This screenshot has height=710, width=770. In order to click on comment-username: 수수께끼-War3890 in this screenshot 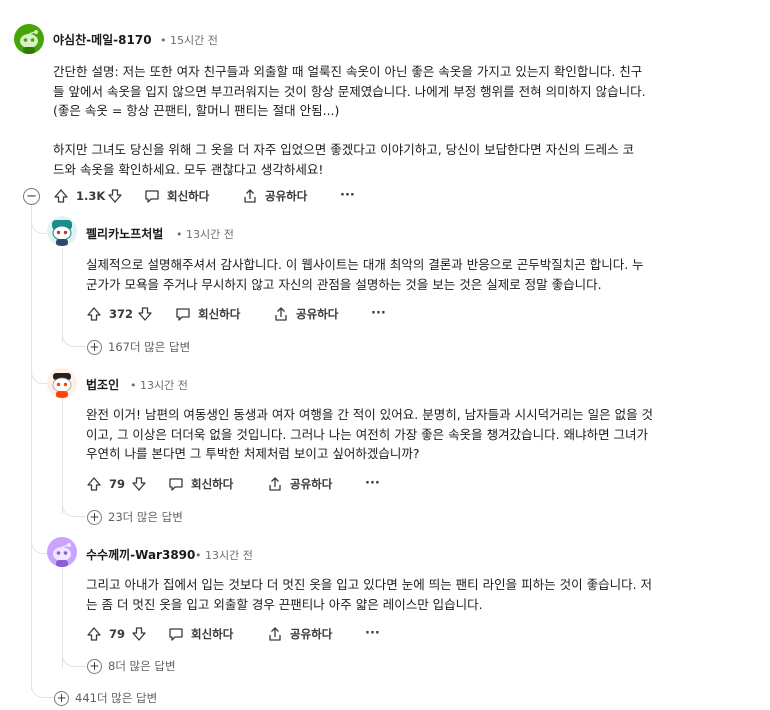, I will do `click(140, 554)`.